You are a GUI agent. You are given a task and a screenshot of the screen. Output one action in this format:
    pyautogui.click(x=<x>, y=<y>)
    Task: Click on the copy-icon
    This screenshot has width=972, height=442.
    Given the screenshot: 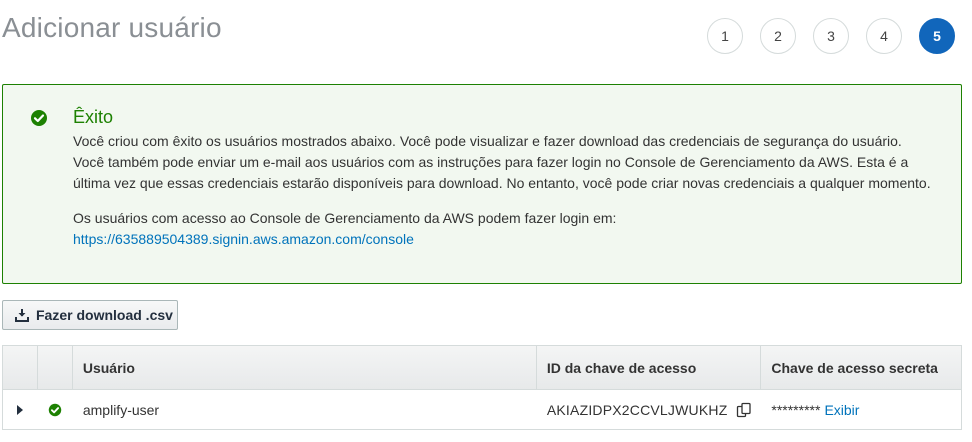 What is the action you would take?
    pyautogui.click(x=744, y=410)
    